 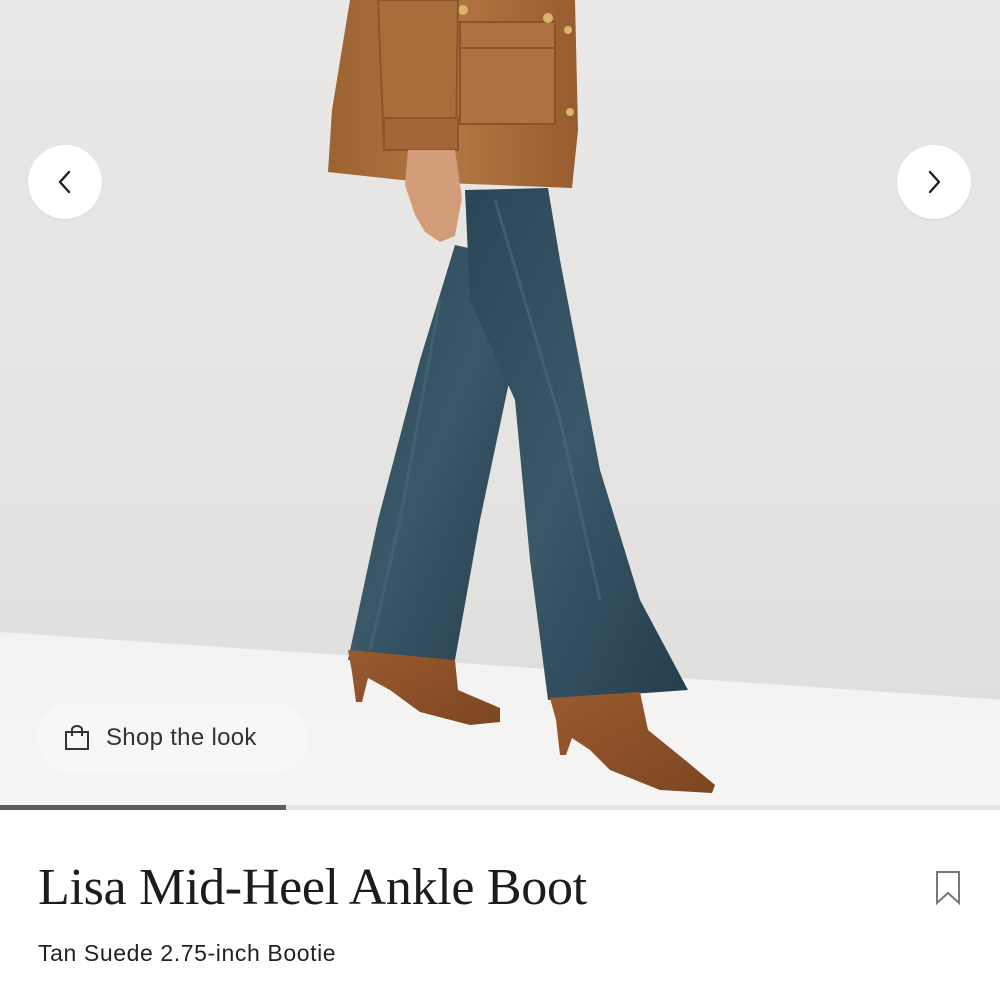 I want to click on previous-image-button, so click(x=65, y=182).